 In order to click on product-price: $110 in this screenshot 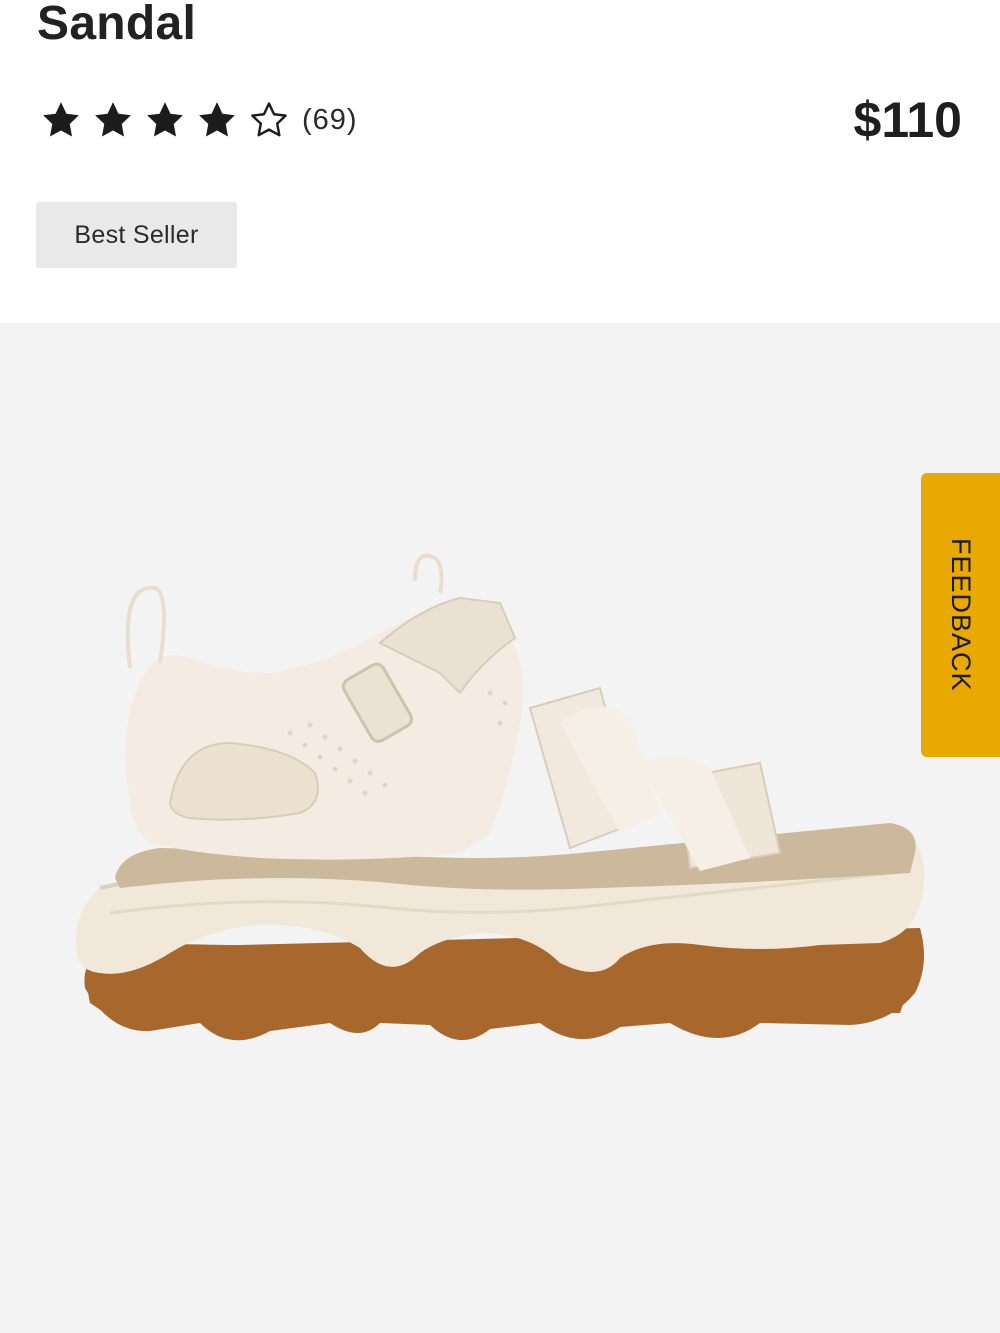, I will do `click(907, 120)`.